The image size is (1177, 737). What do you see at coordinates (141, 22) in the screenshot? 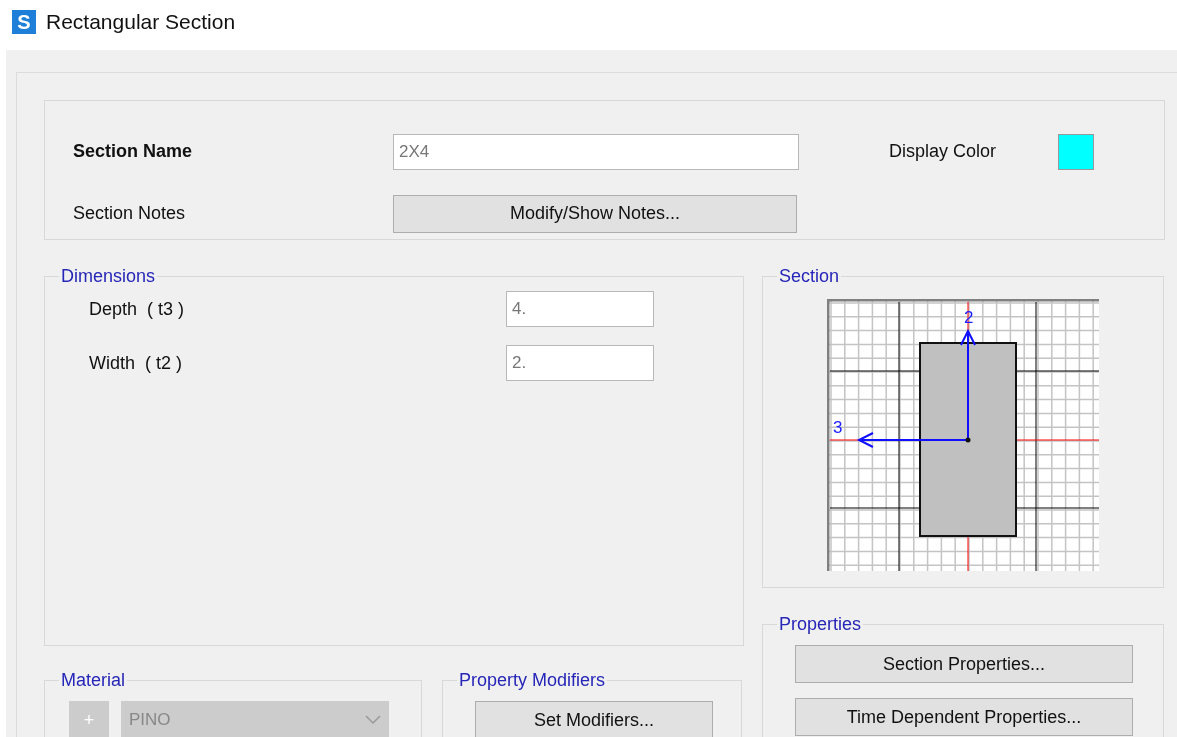
I see `window-title: Rectangular Section` at bounding box center [141, 22].